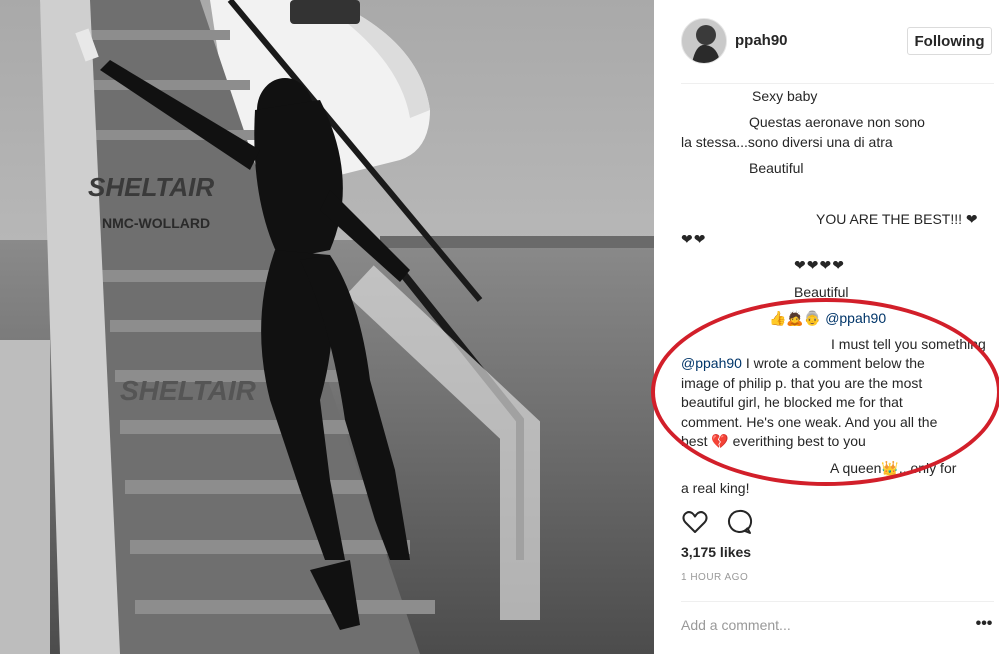  I want to click on likes-count: 3,175 likes, so click(716, 552).